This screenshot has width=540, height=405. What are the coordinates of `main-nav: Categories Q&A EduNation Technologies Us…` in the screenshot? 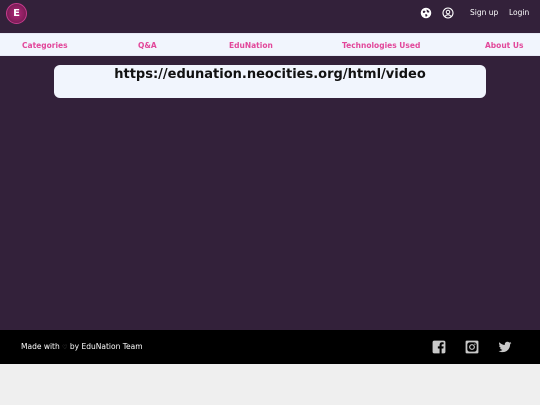 It's located at (270, 44).